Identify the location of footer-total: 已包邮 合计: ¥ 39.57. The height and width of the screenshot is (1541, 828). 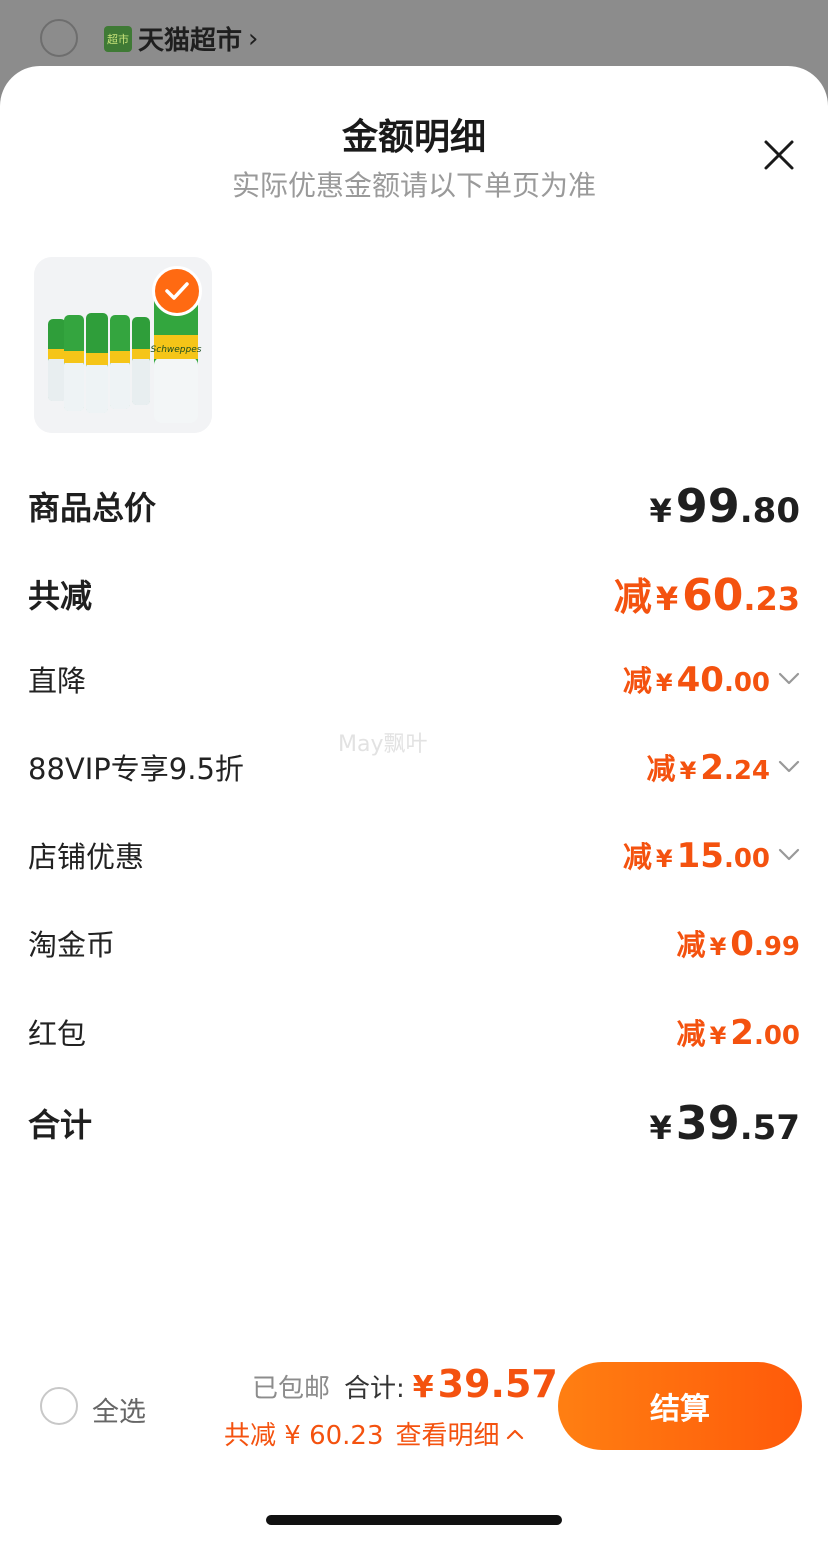
(405, 1384).